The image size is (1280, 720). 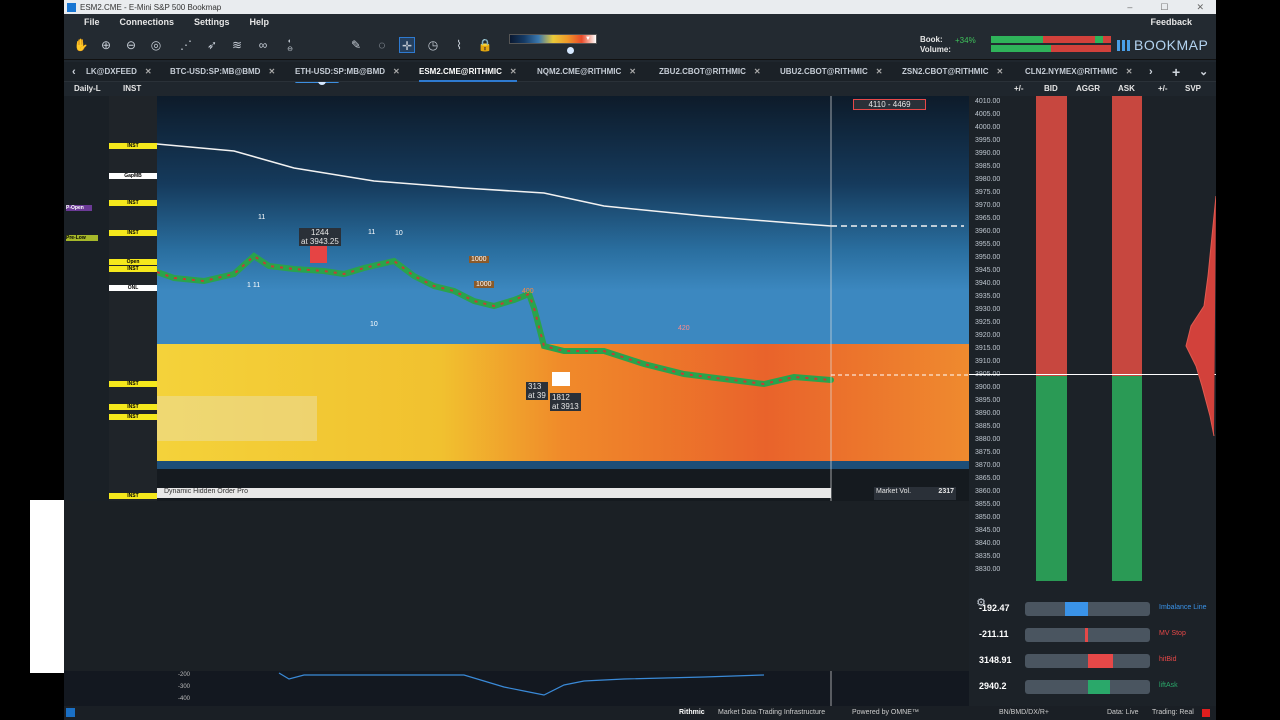 I want to click on tab-label: ESM2.CME@RITHMIC, so click(x=460, y=71).